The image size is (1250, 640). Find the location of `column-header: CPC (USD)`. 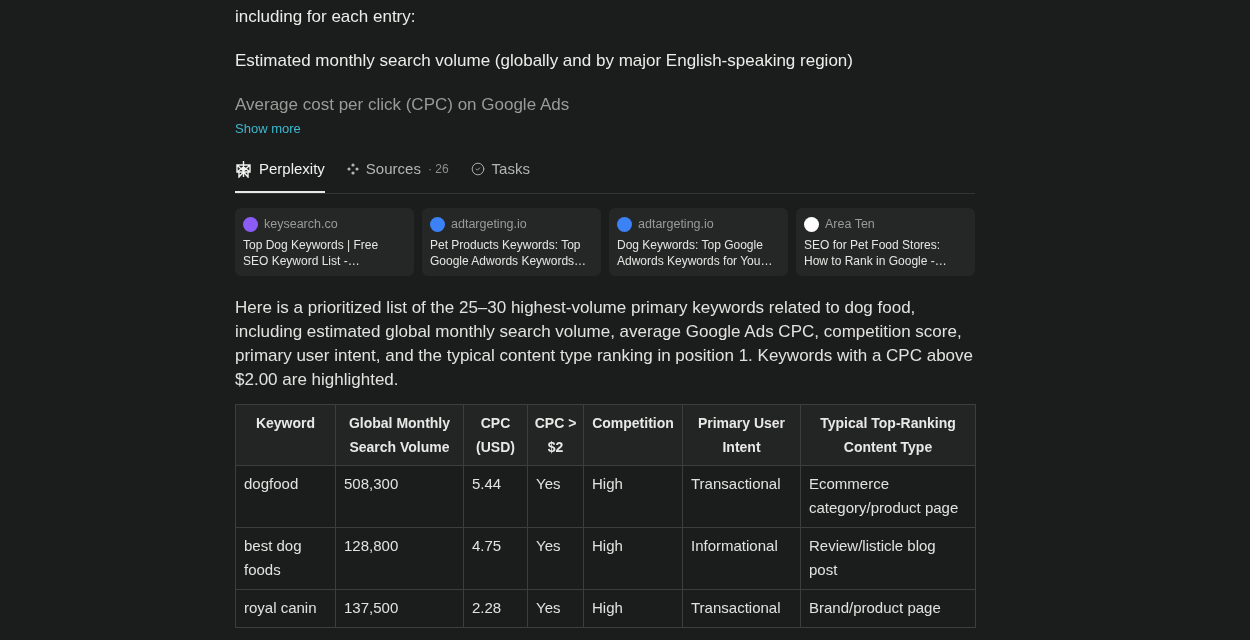

column-header: CPC (USD) is located at coordinates (495, 435).